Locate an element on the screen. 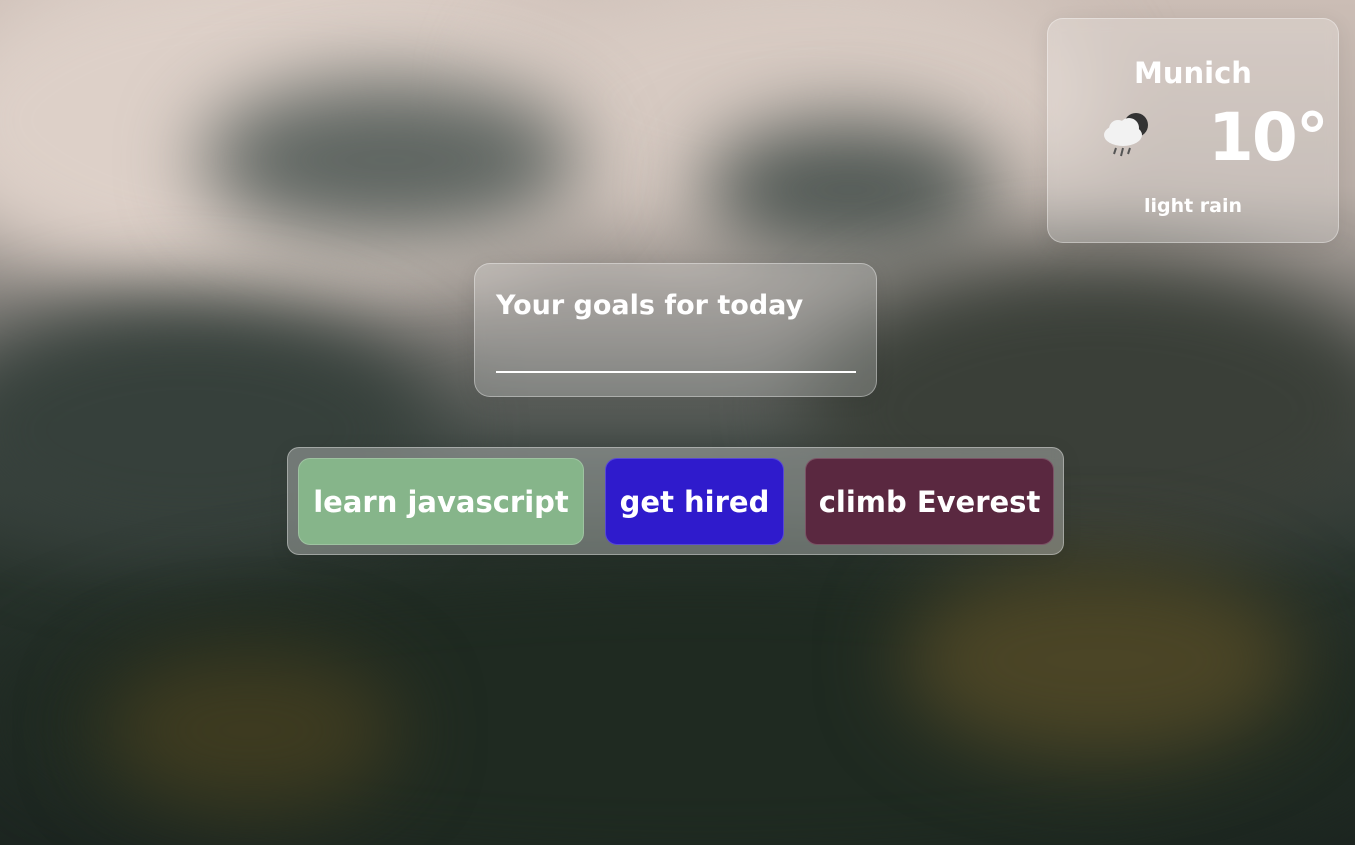 This screenshot has height=845, width=1355. weather-temperature: 10° is located at coordinates (1268, 137).